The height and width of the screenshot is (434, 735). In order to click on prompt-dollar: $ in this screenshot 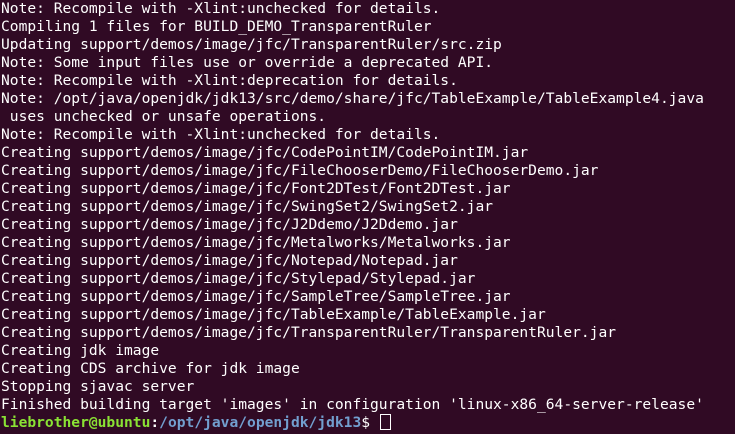, I will do `click(370, 422)`.